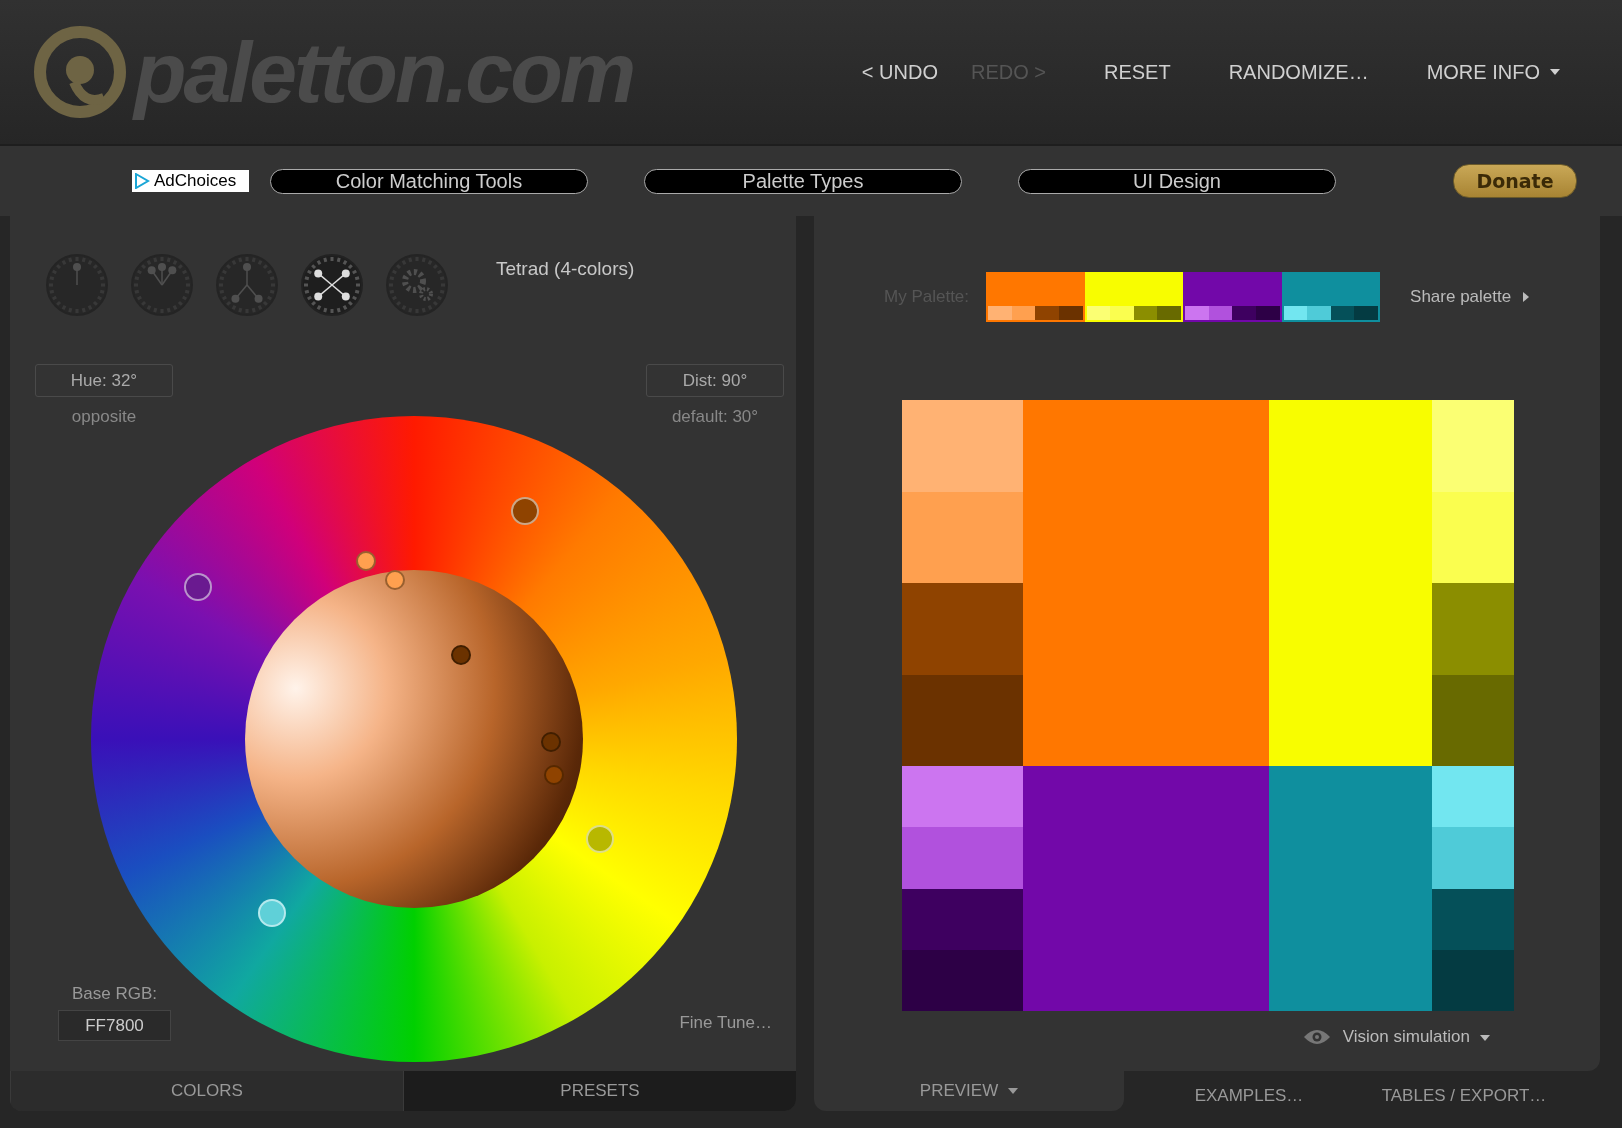 The height and width of the screenshot is (1128, 1622). I want to click on hue-field: Hue: 32°, so click(104, 380).